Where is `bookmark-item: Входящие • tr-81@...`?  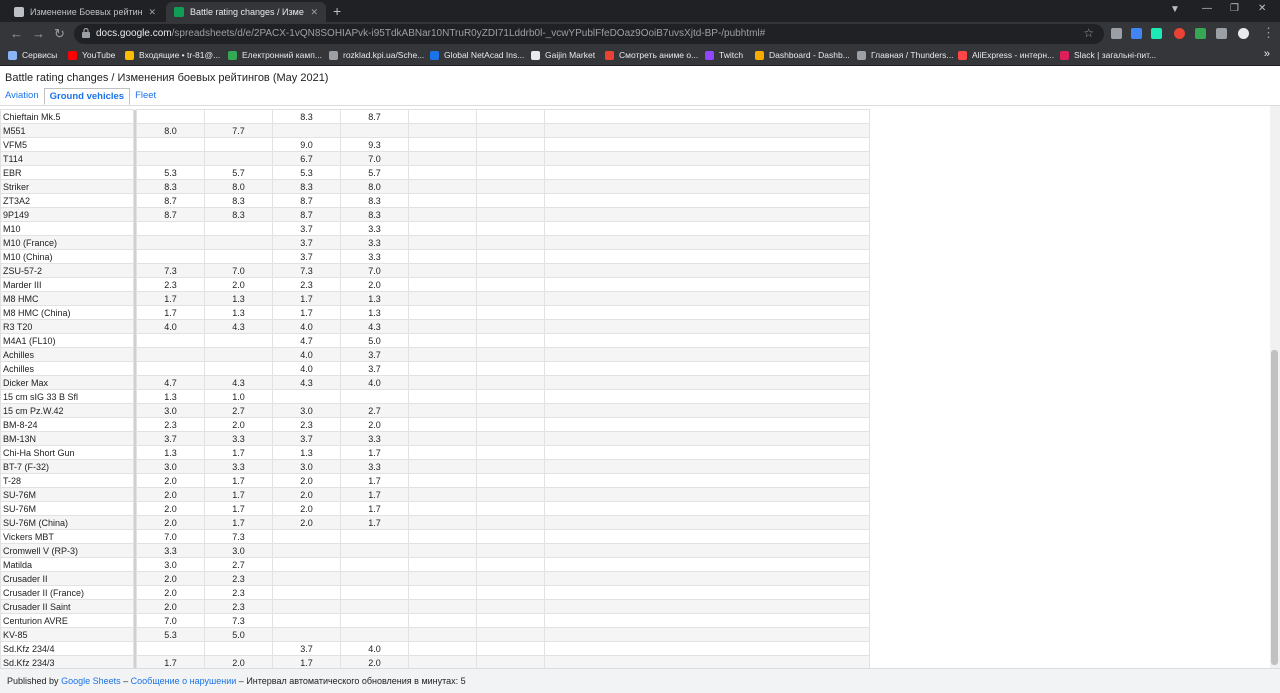
bookmark-item: Входящие • tr-81@... is located at coordinates (172, 55).